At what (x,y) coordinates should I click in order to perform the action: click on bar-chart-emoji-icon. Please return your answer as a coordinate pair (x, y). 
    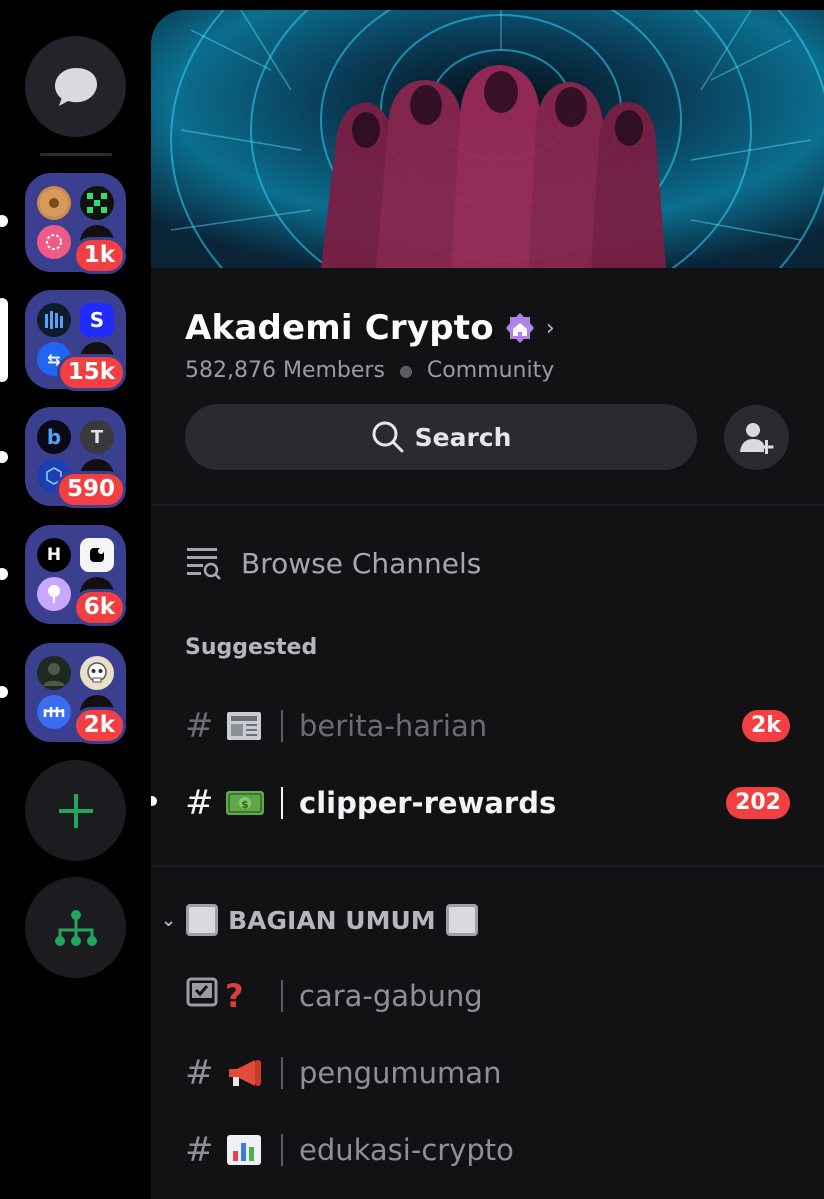
    Looking at the image, I should click on (253, 1150).